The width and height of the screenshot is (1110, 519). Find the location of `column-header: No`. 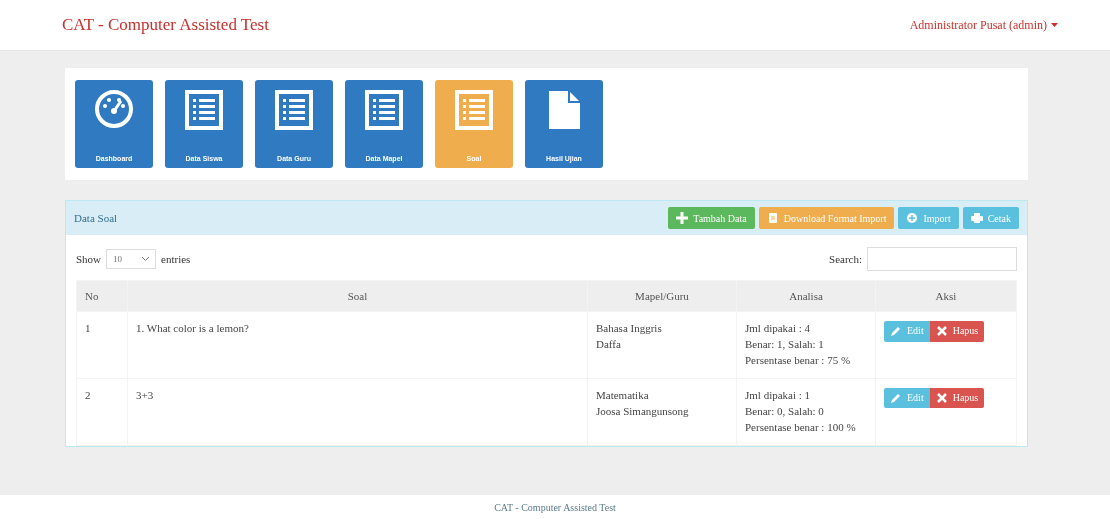

column-header: No is located at coordinates (102, 296).